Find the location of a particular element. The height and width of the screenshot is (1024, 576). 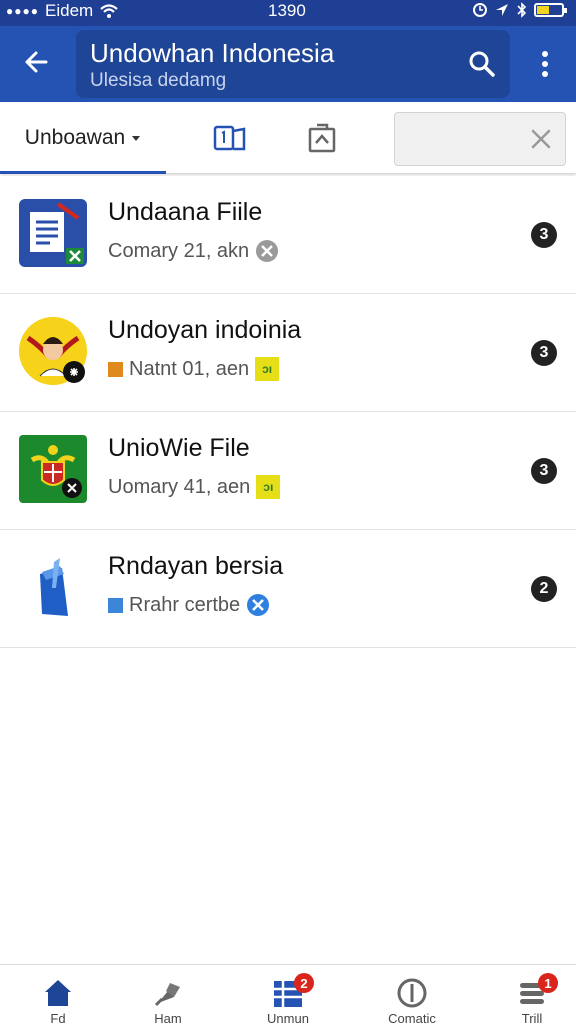

nav-item-ham: Ham is located at coordinates (168, 994).